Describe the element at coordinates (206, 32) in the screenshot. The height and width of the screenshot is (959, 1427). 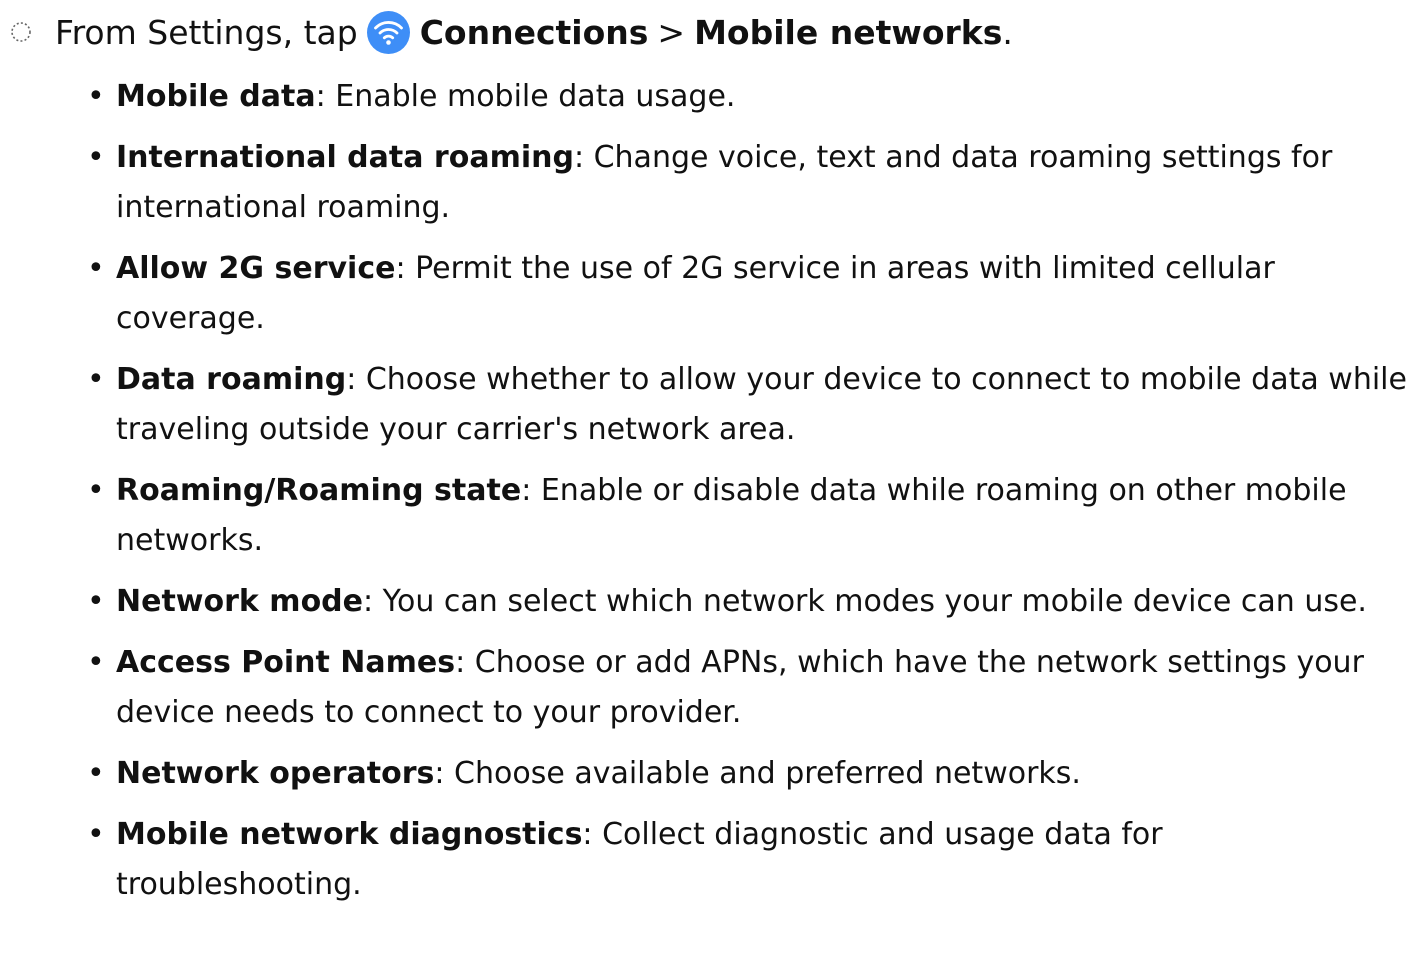
I see `step-intro-text: From Settings, tap` at that location.